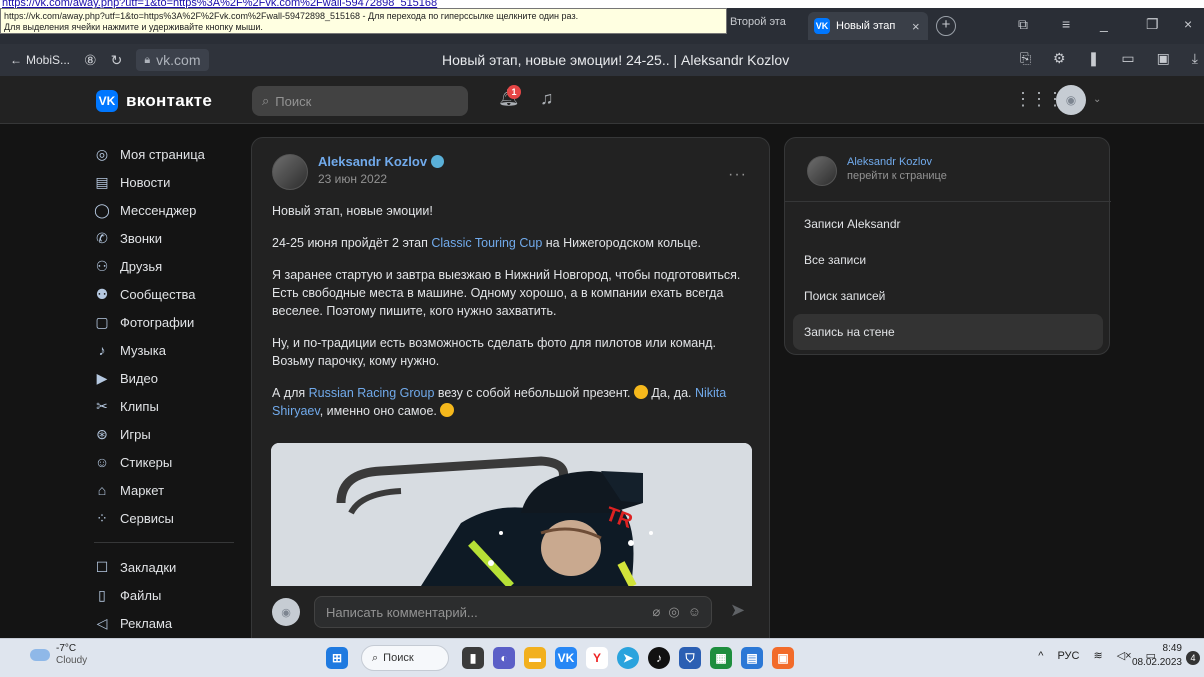 The width and height of the screenshot is (1204, 677). Describe the element at coordinates (405, 658) in the screenshot. I see `taskbar-search: ⌕ Поиск` at that location.